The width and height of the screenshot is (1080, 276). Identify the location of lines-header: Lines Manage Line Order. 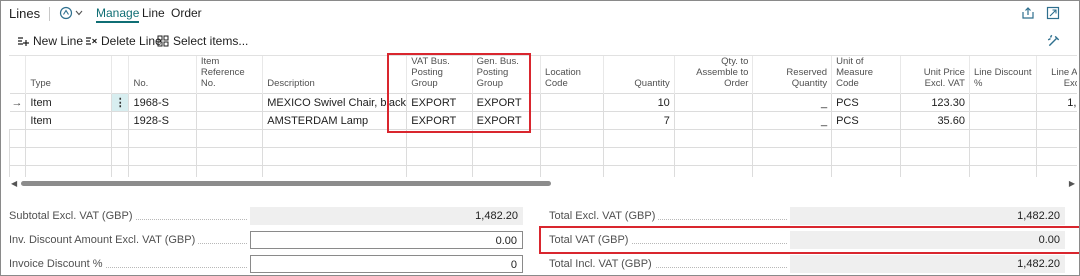
(540, 14).